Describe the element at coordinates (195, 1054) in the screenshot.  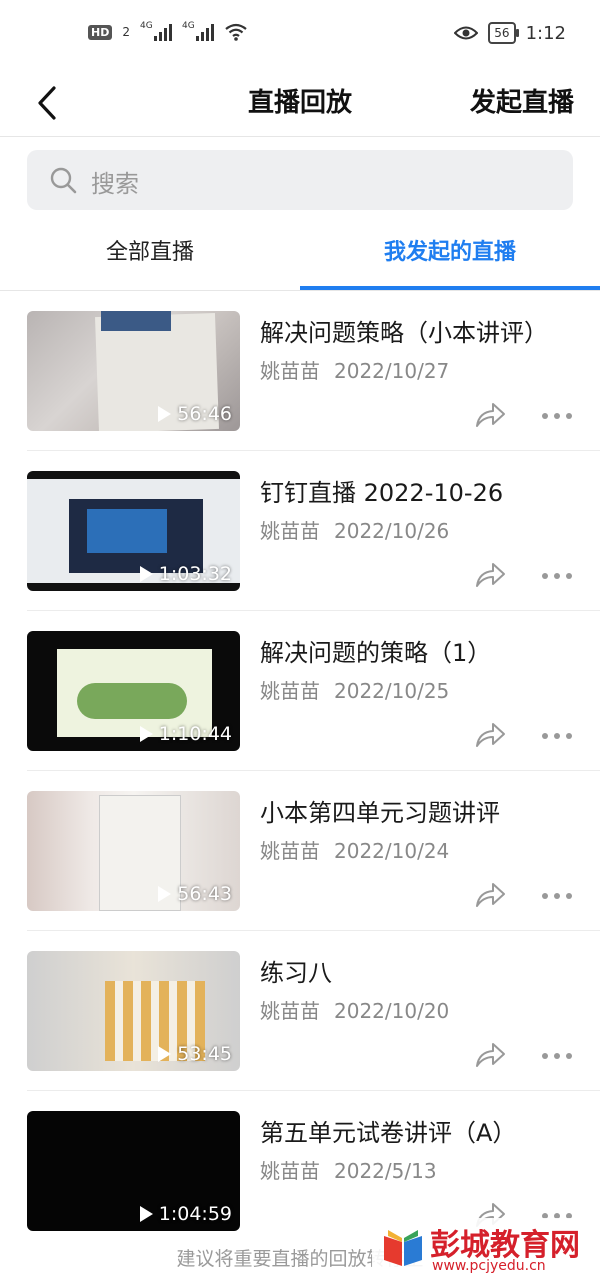
I see `duration-label: 53:45` at that location.